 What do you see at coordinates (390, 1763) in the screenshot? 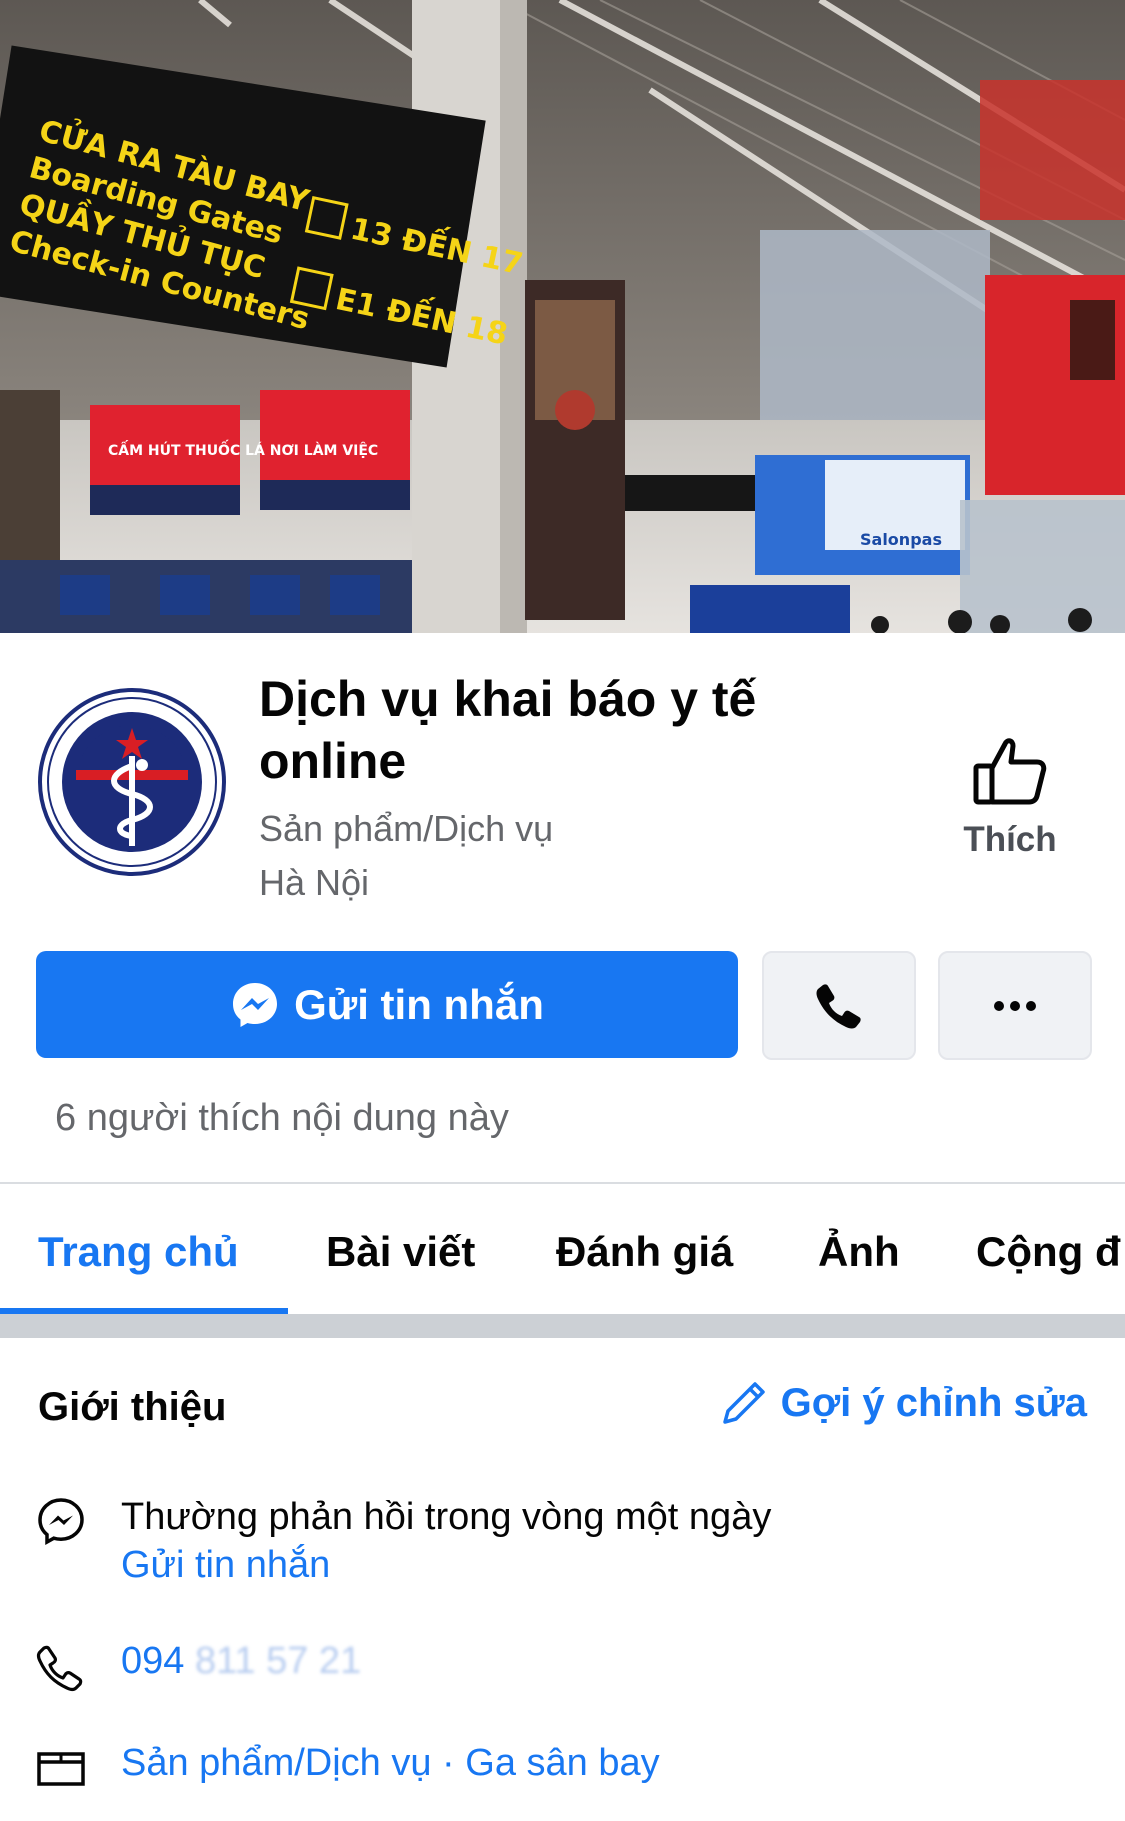
I see `category-link: Sản phẩm/Dịch vụ · Ga sân bay` at bounding box center [390, 1763].